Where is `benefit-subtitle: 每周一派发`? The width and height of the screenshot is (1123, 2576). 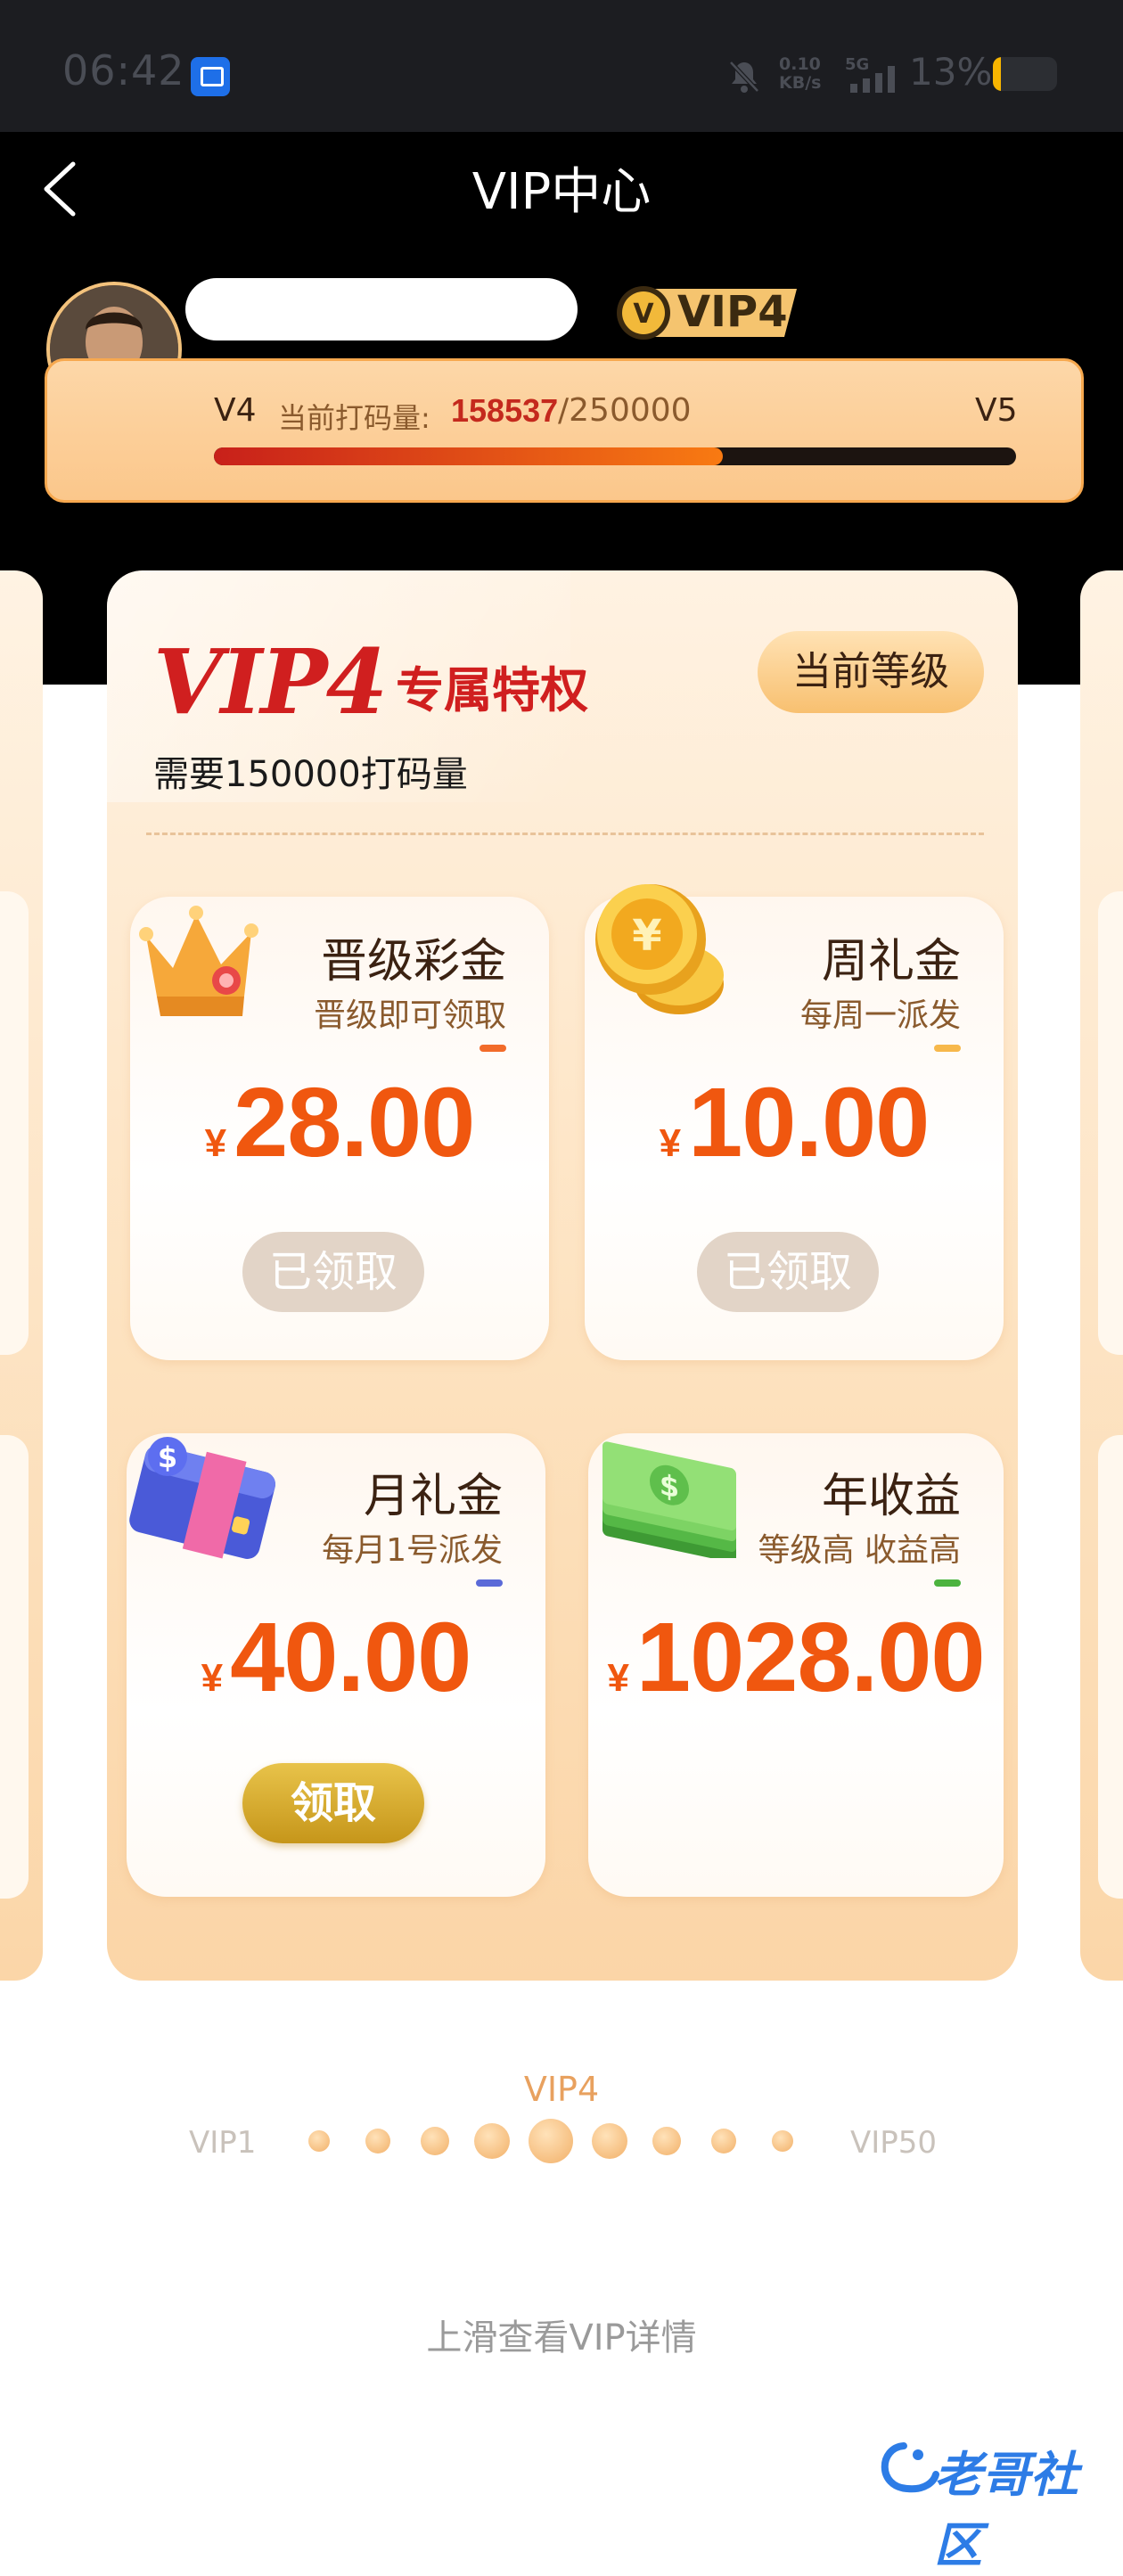 benefit-subtitle: 每周一派发 is located at coordinates (880, 1016).